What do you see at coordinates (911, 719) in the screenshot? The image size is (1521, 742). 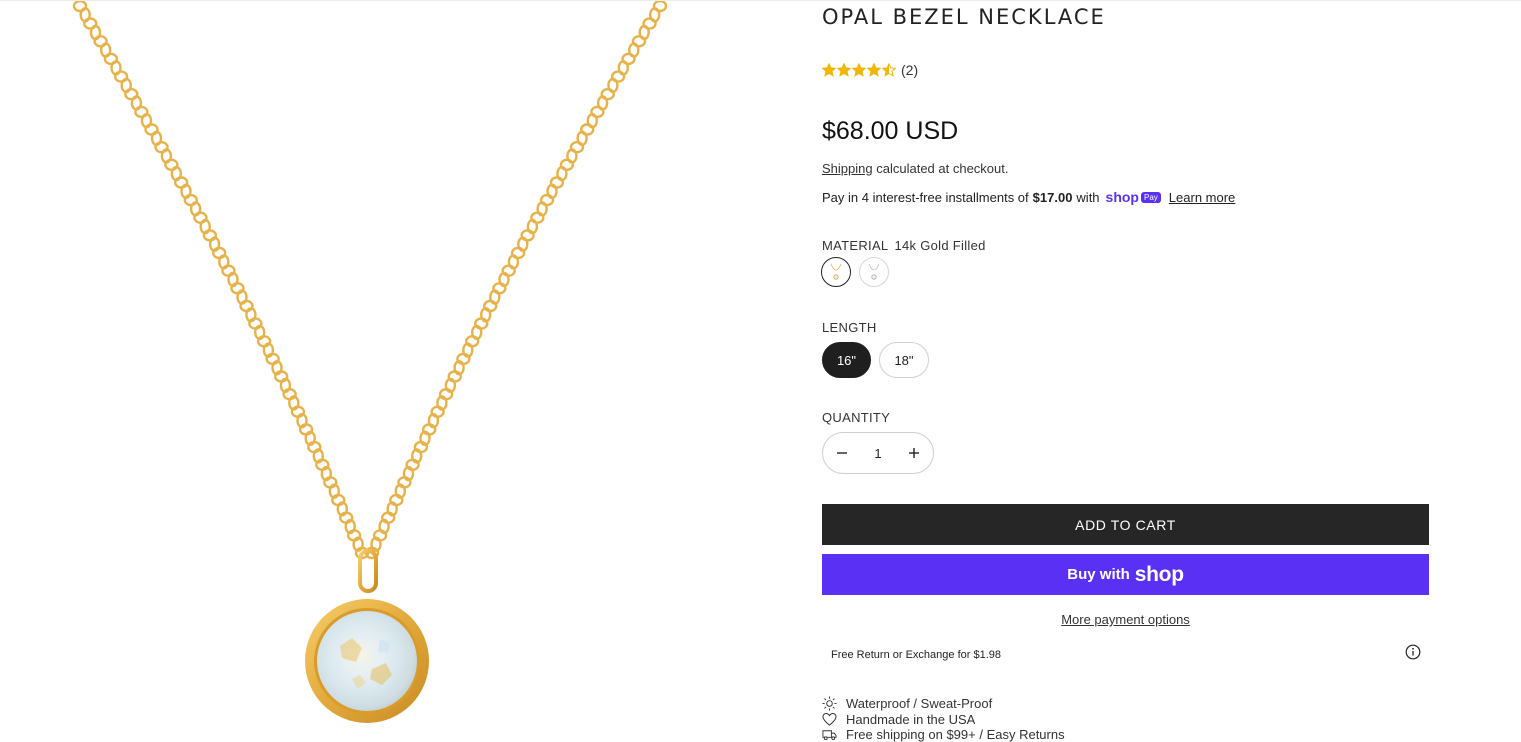 I see `feature-text: Handmade in the USA` at bounding box center [911, 719].